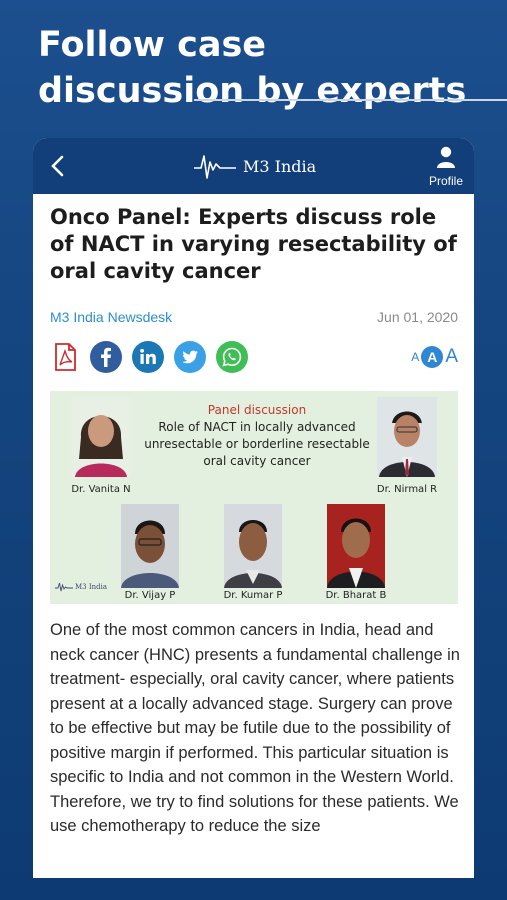 The height and width of the screenshot is (900, 507). Describe the element at coordinates (91, 587) in the screenshot. I see `panel-logo-text: M3 India` at that location.